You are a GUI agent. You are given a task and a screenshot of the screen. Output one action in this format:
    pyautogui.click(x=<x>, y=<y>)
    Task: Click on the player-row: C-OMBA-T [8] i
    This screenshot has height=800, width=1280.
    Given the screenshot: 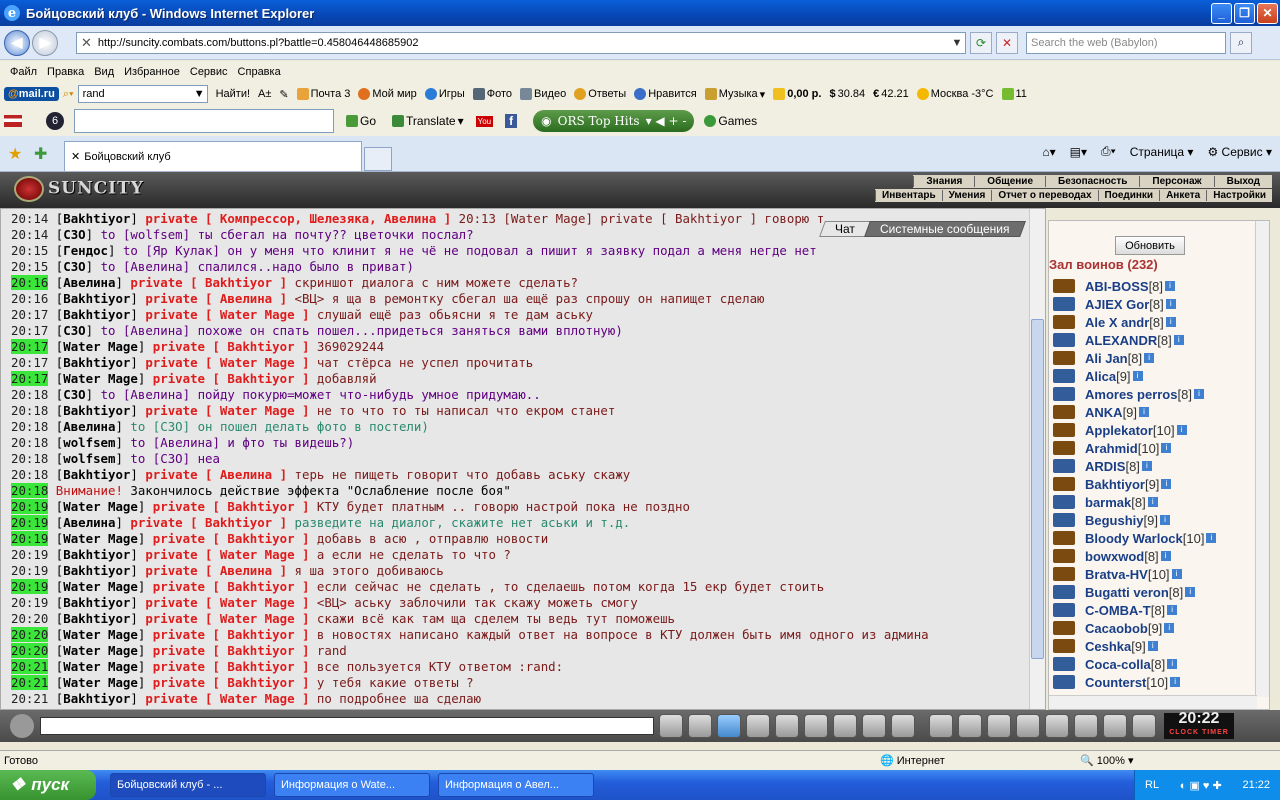 What is the action you would take?
    pyautogui.click(x=1154, y=610)
    